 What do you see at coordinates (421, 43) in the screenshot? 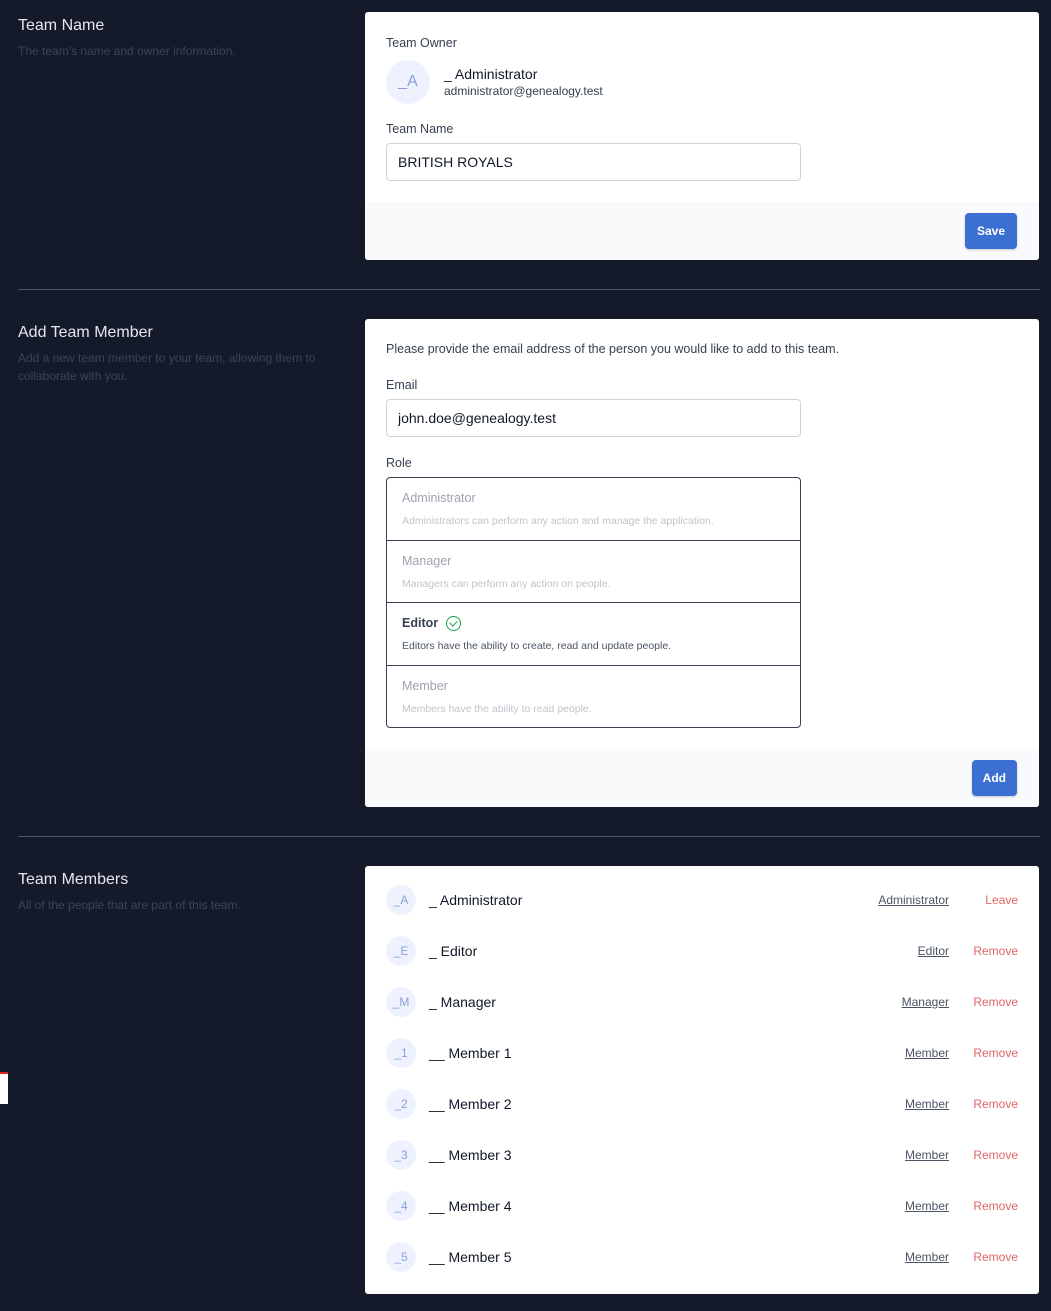
I see `team-owner-label: Team Owner` at bounding box center [421, 43].